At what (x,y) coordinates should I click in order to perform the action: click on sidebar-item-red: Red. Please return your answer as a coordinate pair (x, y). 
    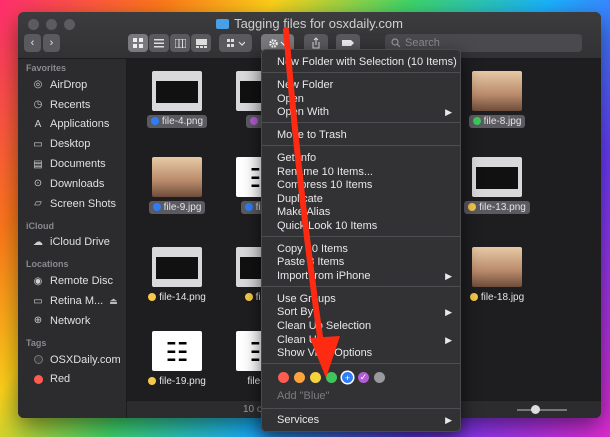
    Looking at the image, I should click on (72, 380).